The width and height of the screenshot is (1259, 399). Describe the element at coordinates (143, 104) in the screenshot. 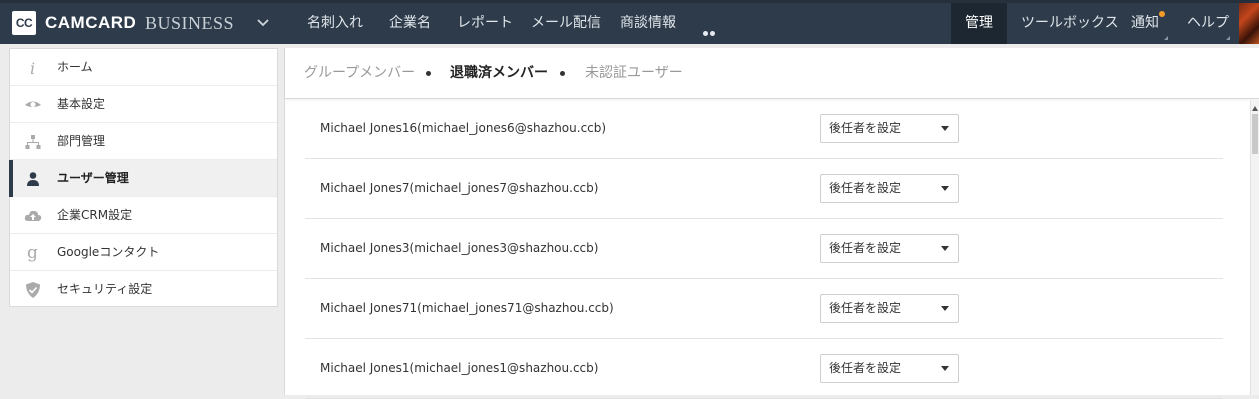

I see `sidebar-item-basic-settings: 基本設定` at that location.